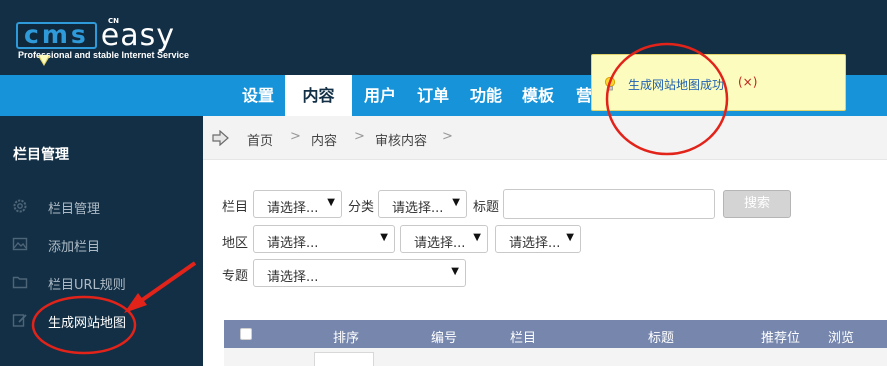 The image size is (887, 366). I want to click on sidebar-item-label: 栏目管理, so click(74, 209).